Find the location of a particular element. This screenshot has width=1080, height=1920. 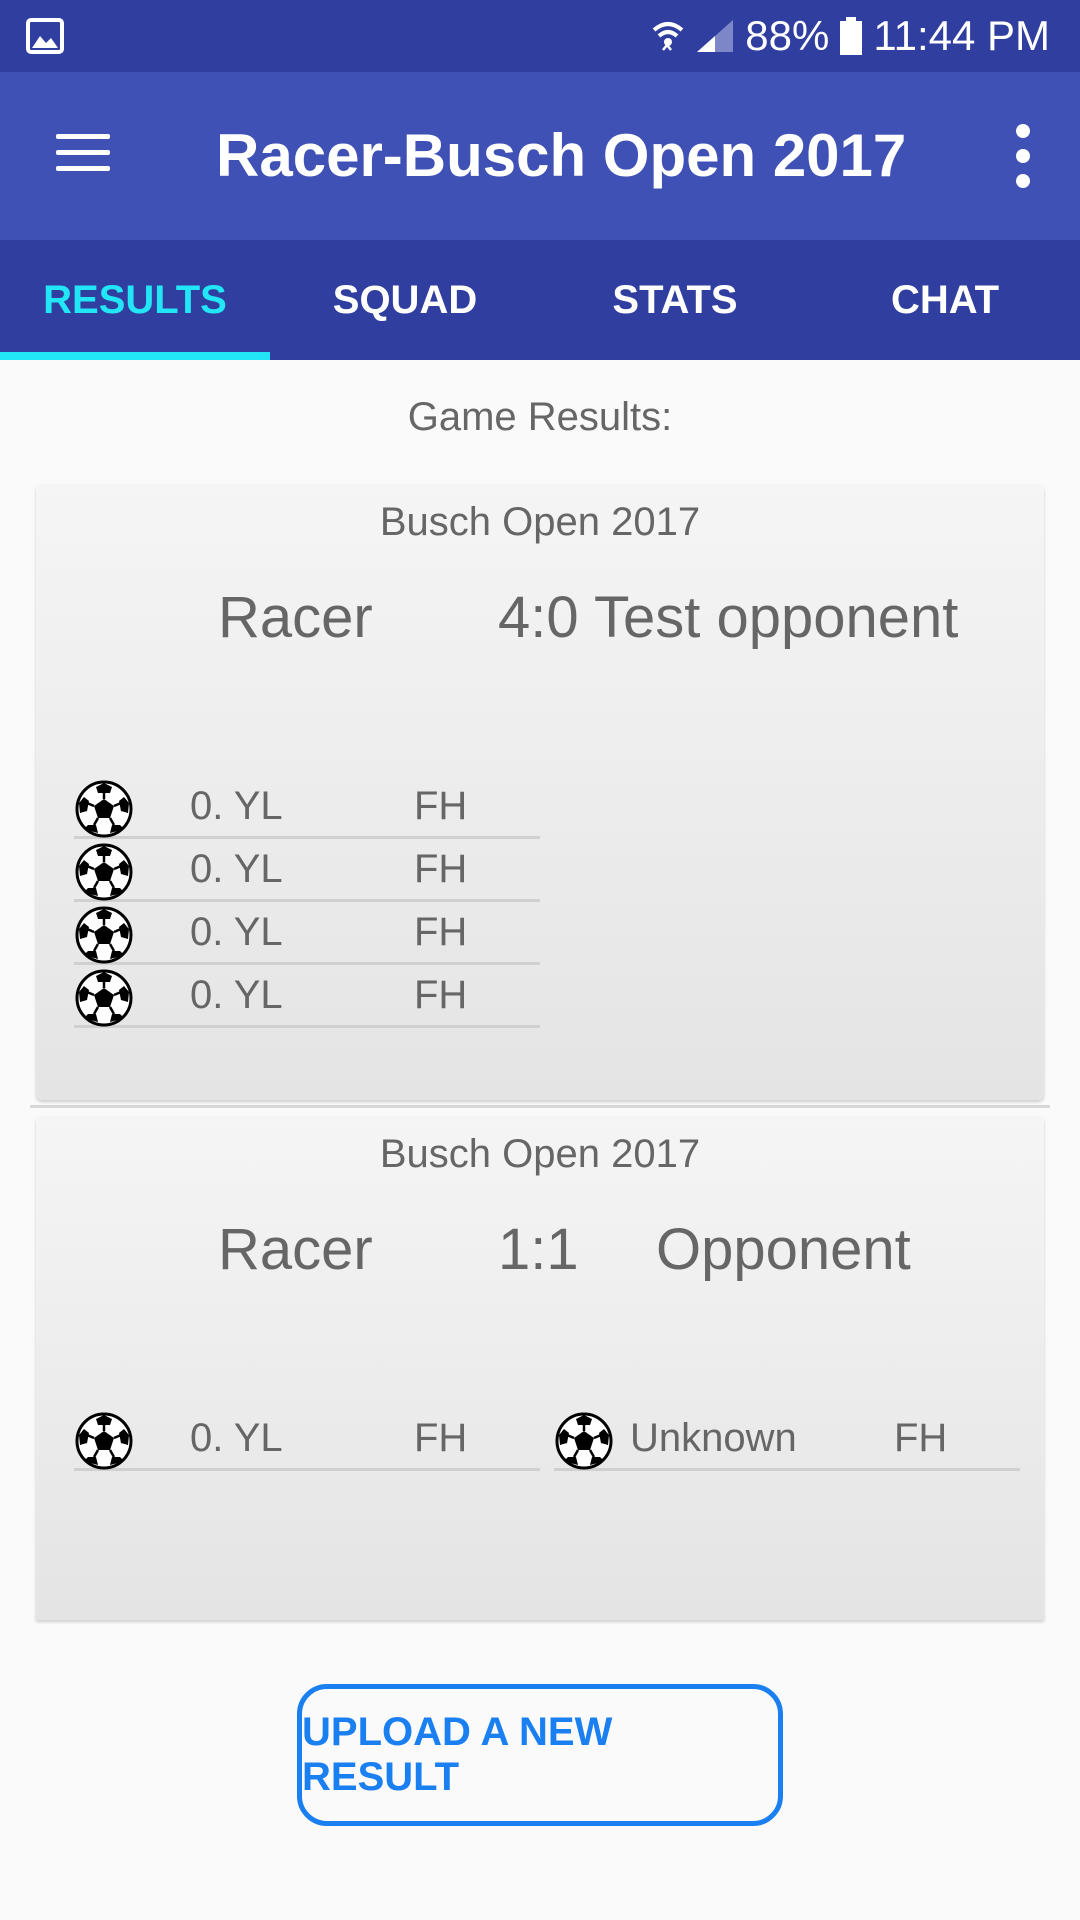

status-bar: 88% 11:44 PM is located at coordinates (540, 36).